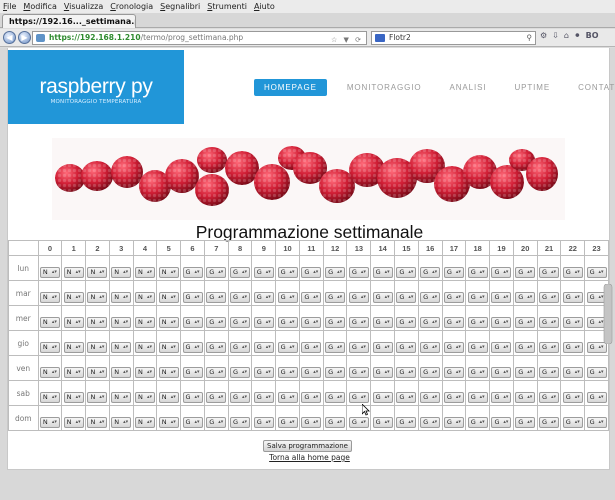 The width and height of the screenshot is (615, 500). What do you see at coordinates (608, 314) in the screenshot?
I see `scrollbar-thumb` at bounding box center [608, 314].